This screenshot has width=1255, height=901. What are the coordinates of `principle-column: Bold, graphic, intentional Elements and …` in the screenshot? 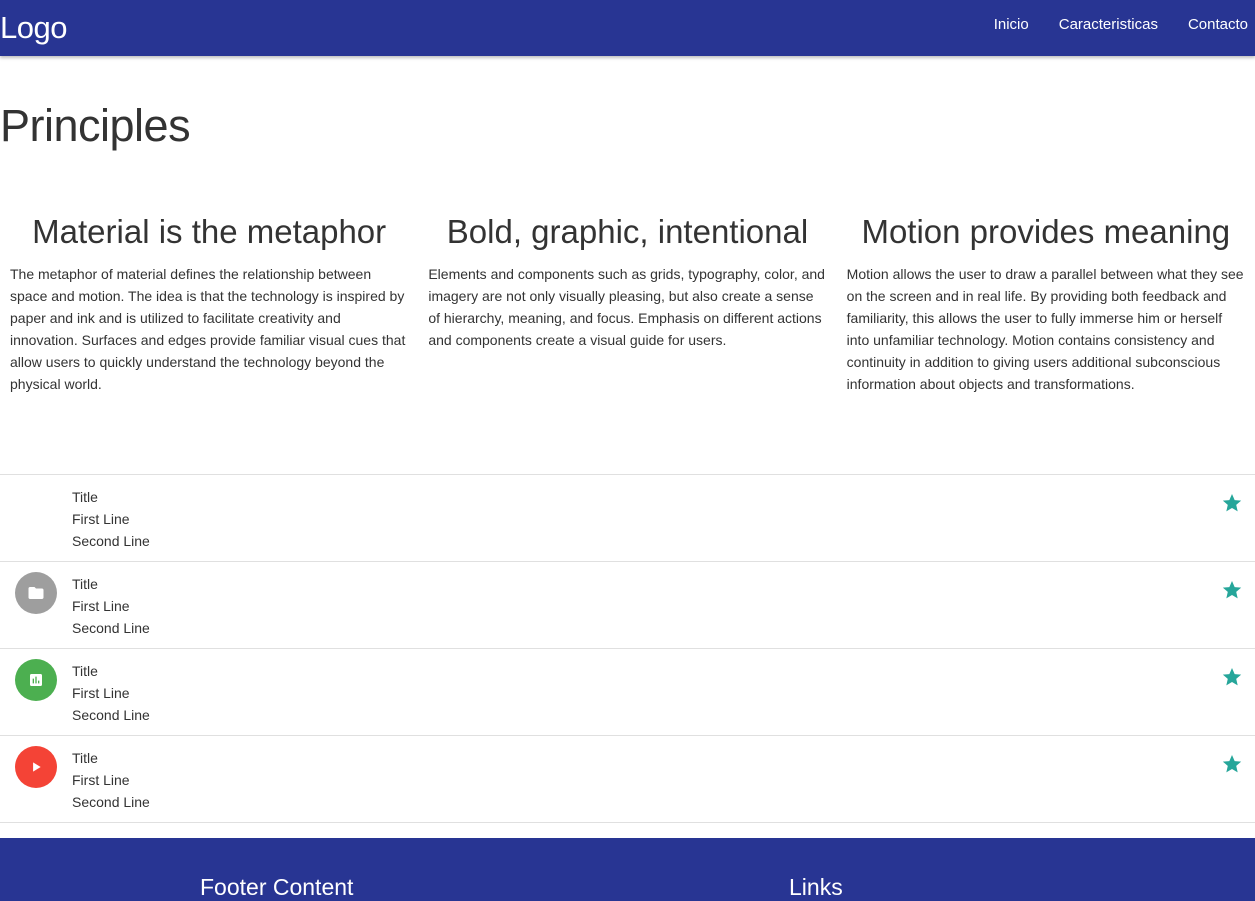 It's located at (627, 300).